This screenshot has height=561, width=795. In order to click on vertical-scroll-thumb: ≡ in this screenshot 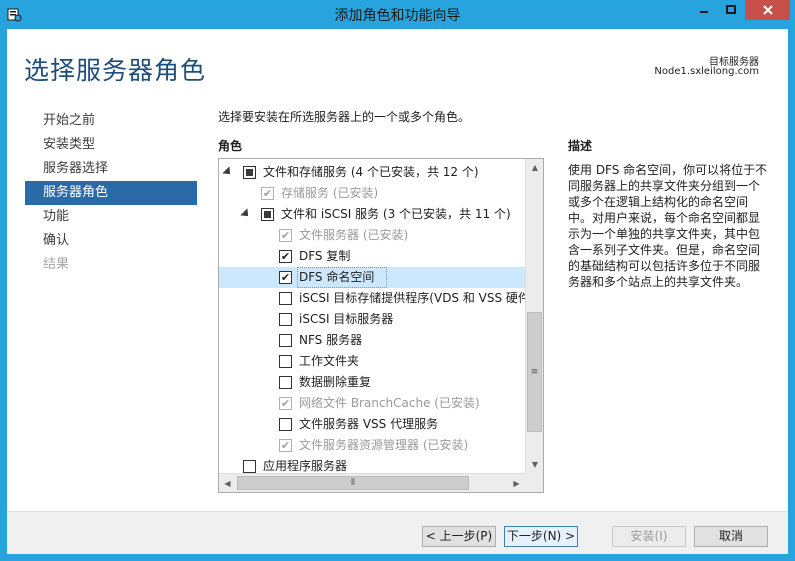, I will do `click(534, 372)`.